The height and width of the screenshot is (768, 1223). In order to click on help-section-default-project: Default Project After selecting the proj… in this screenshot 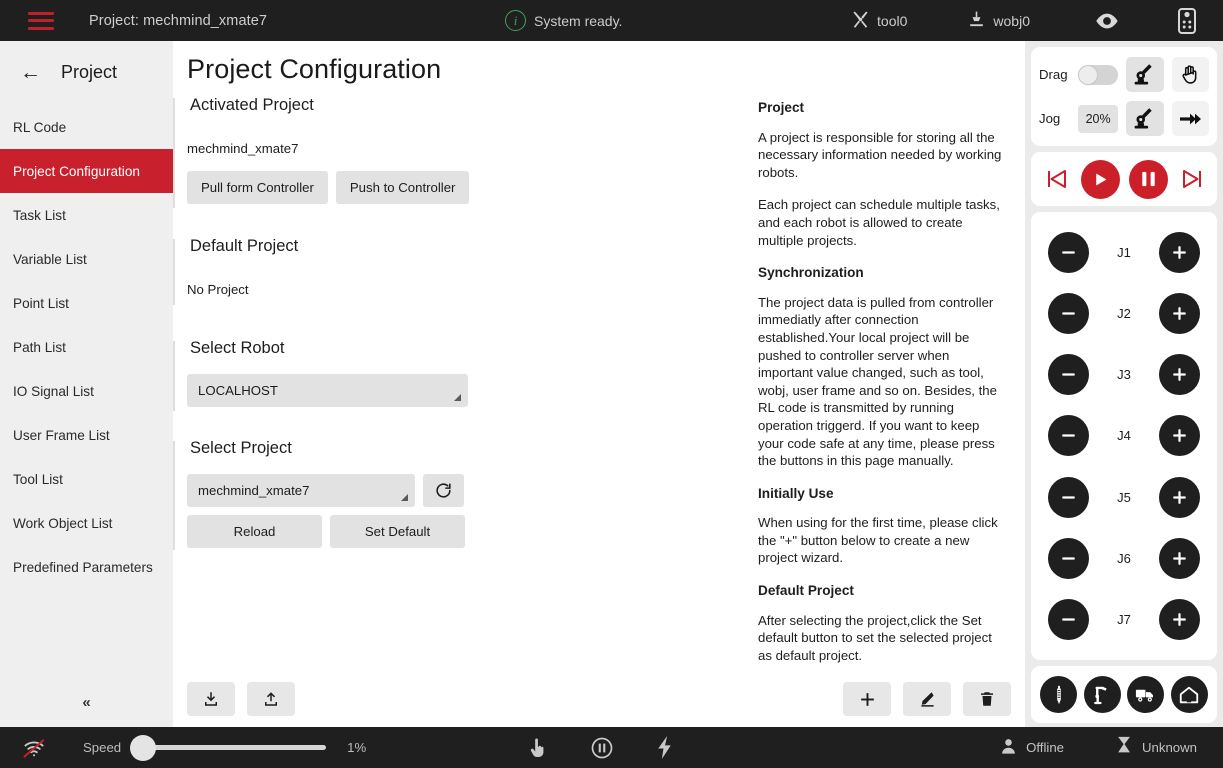, I will do `click(882, 623)`.